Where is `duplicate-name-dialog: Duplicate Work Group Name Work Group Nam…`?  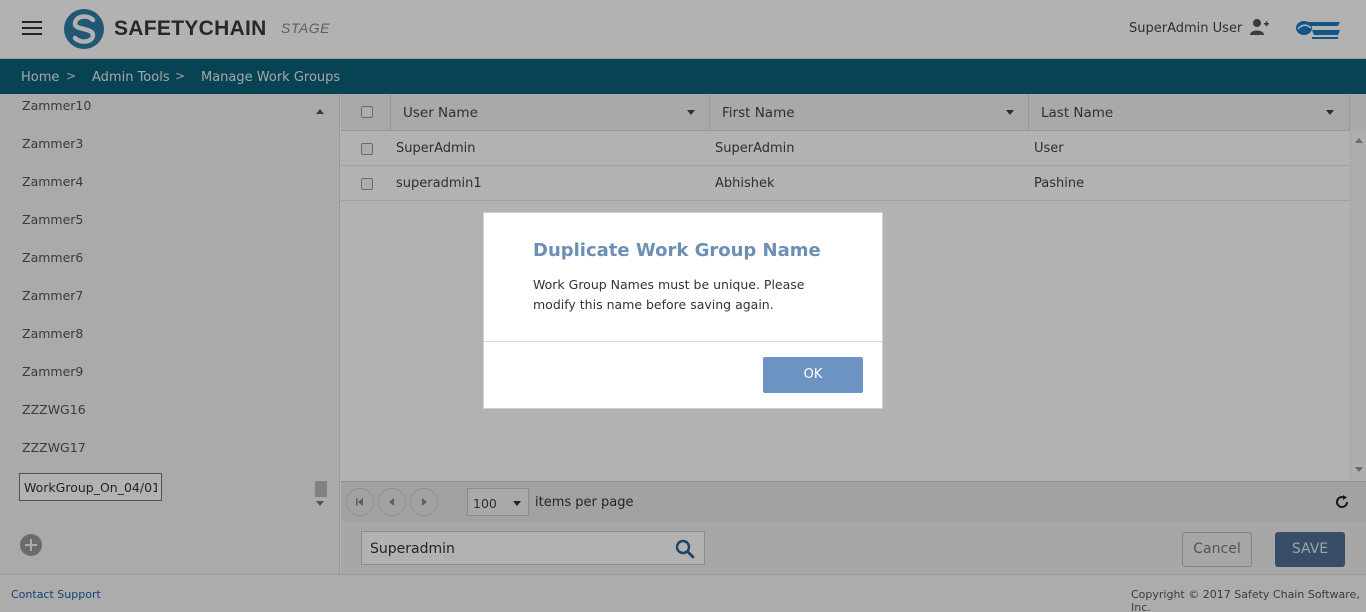
duplicate-name-dialog: Duplicate Work Group Name Work Group Nam… is located at coordinates (683, 310).